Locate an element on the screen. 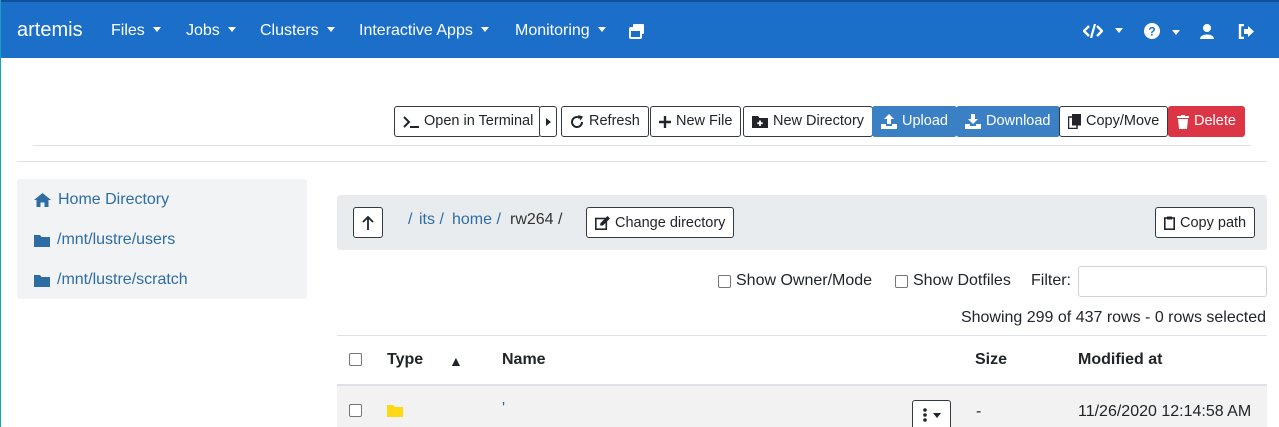 This screenshot has height=427, width=1279. download-icon is located at coordinates (973, 121).